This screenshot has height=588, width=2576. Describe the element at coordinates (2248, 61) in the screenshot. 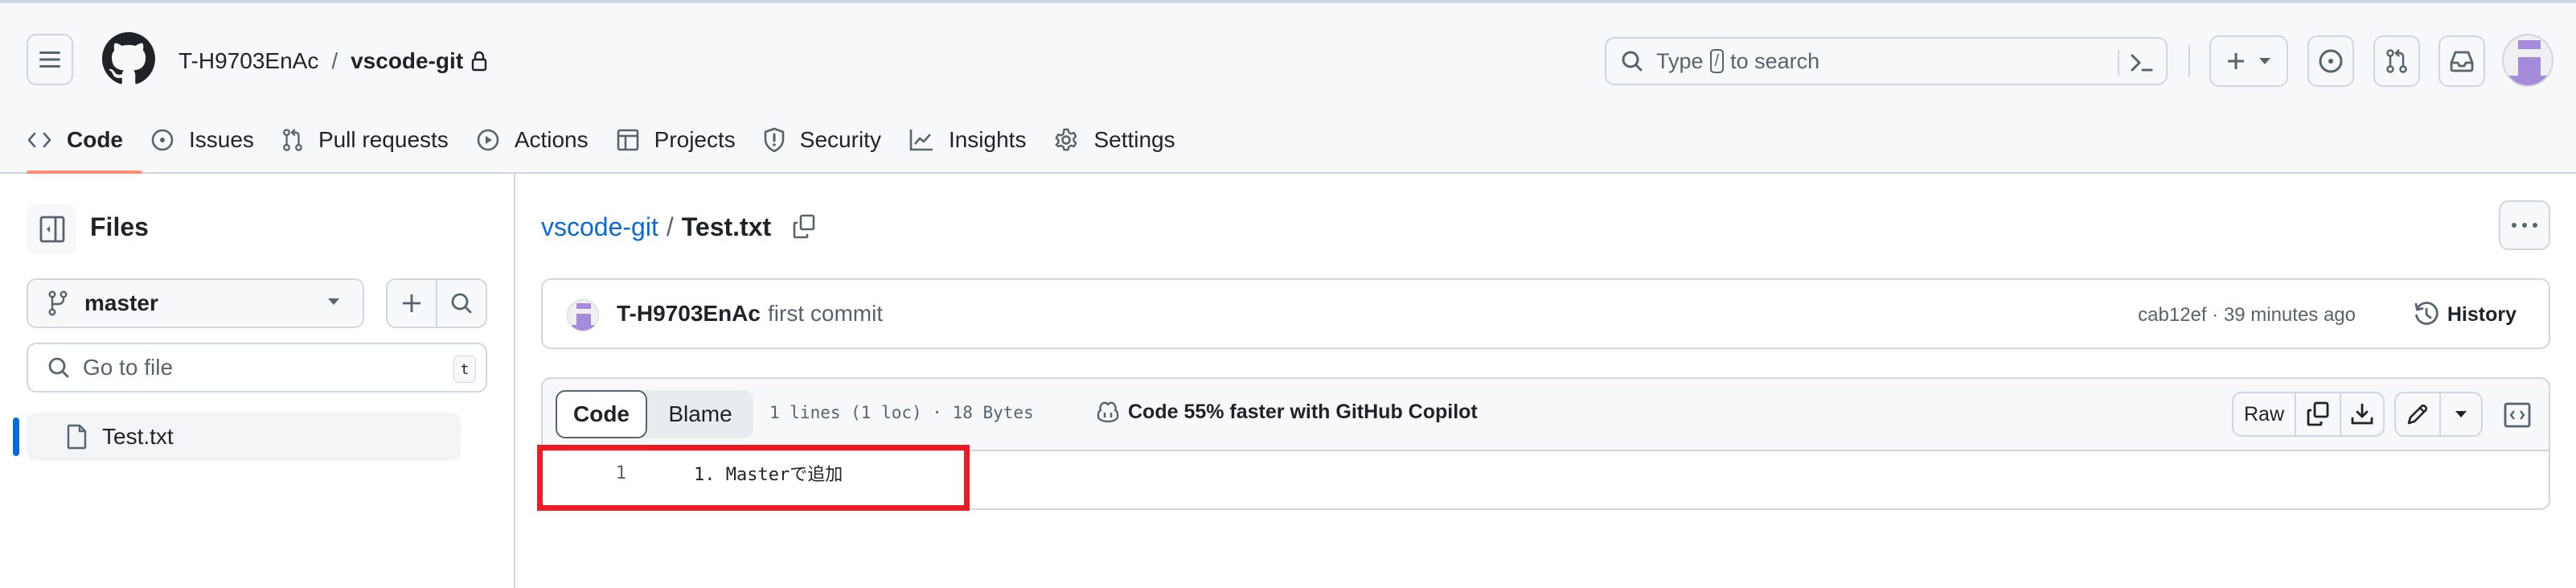

I see `create-new-button` at that location.